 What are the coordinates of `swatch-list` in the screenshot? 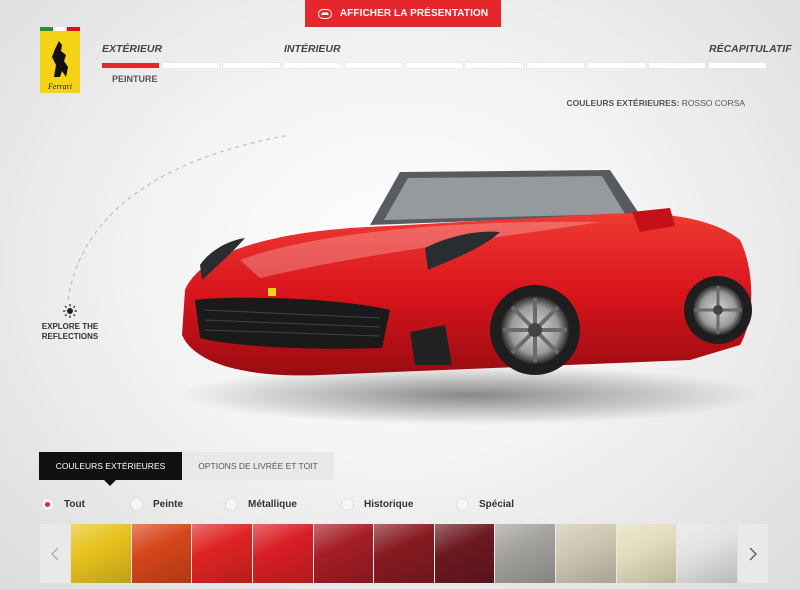 It's located at (404, 553).